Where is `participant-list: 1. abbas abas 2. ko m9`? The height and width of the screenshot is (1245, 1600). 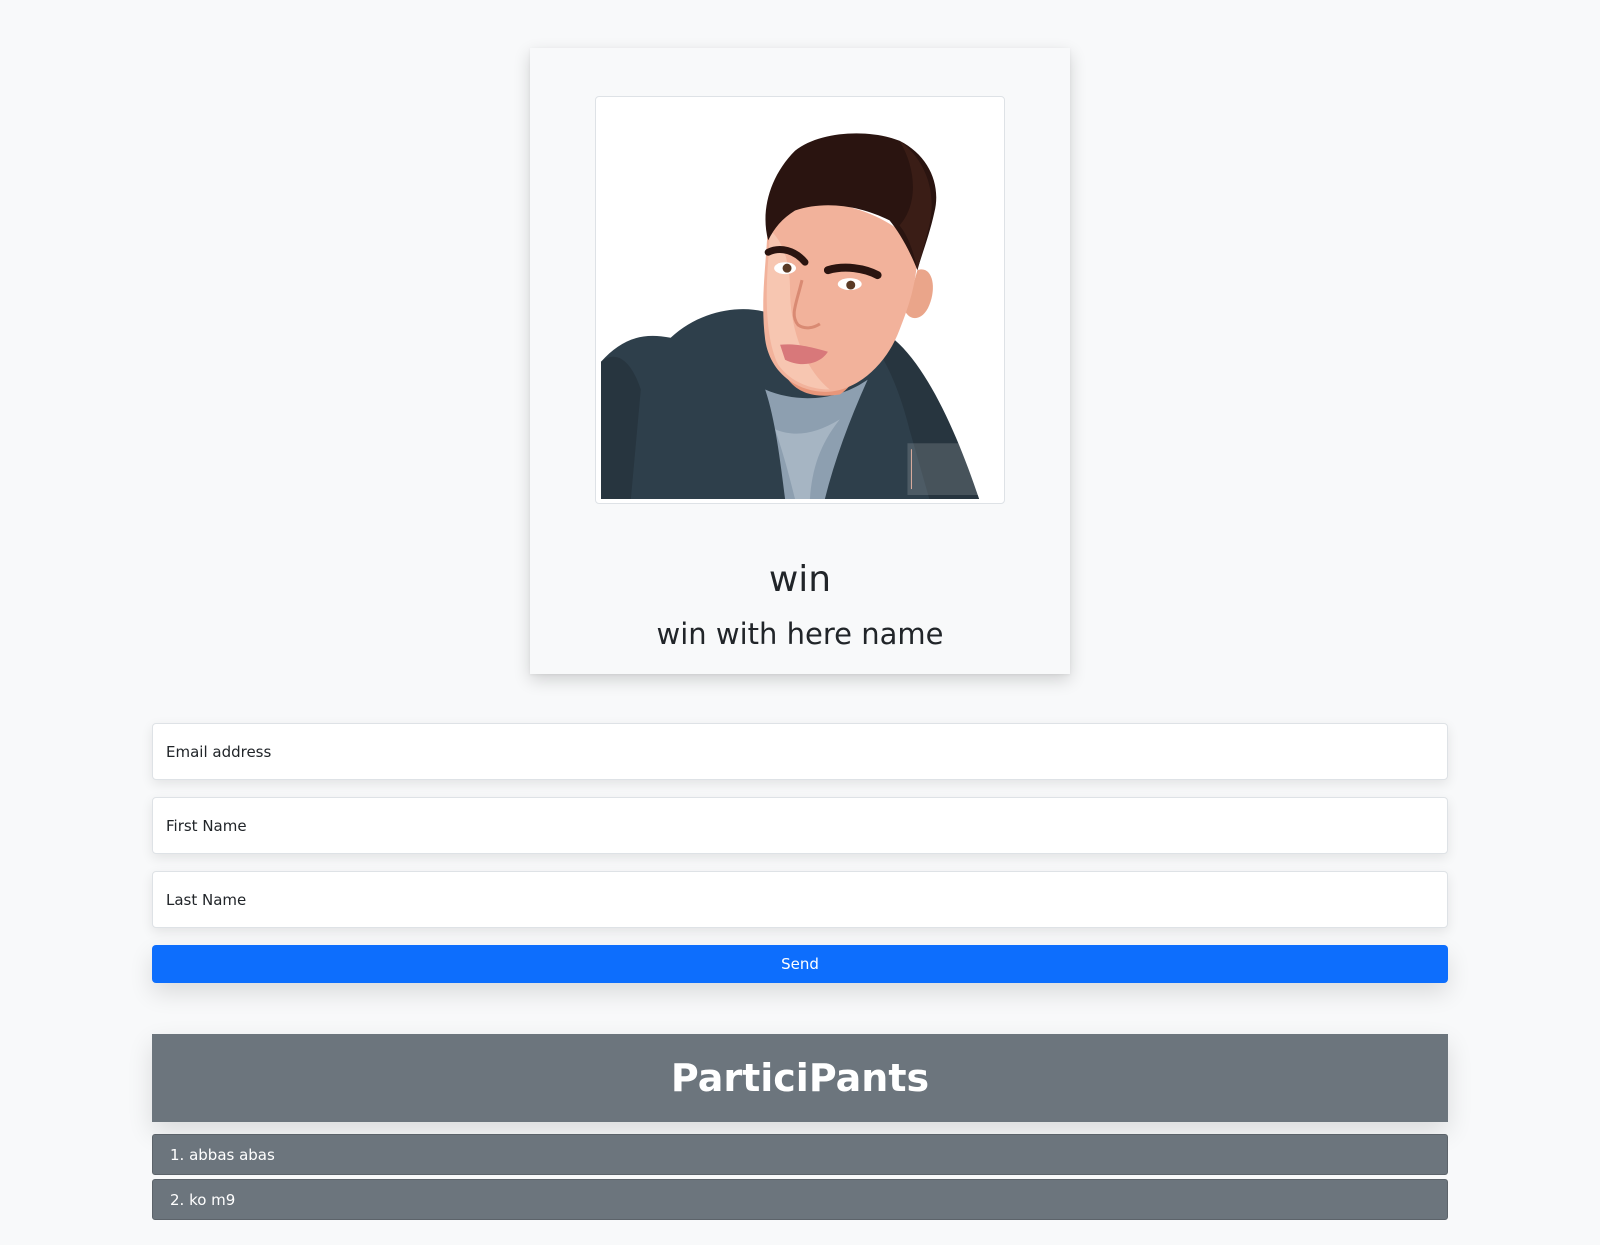 participant-list: 1. abbas abas 2. ko m9 is located at coordinates (800, 1179).